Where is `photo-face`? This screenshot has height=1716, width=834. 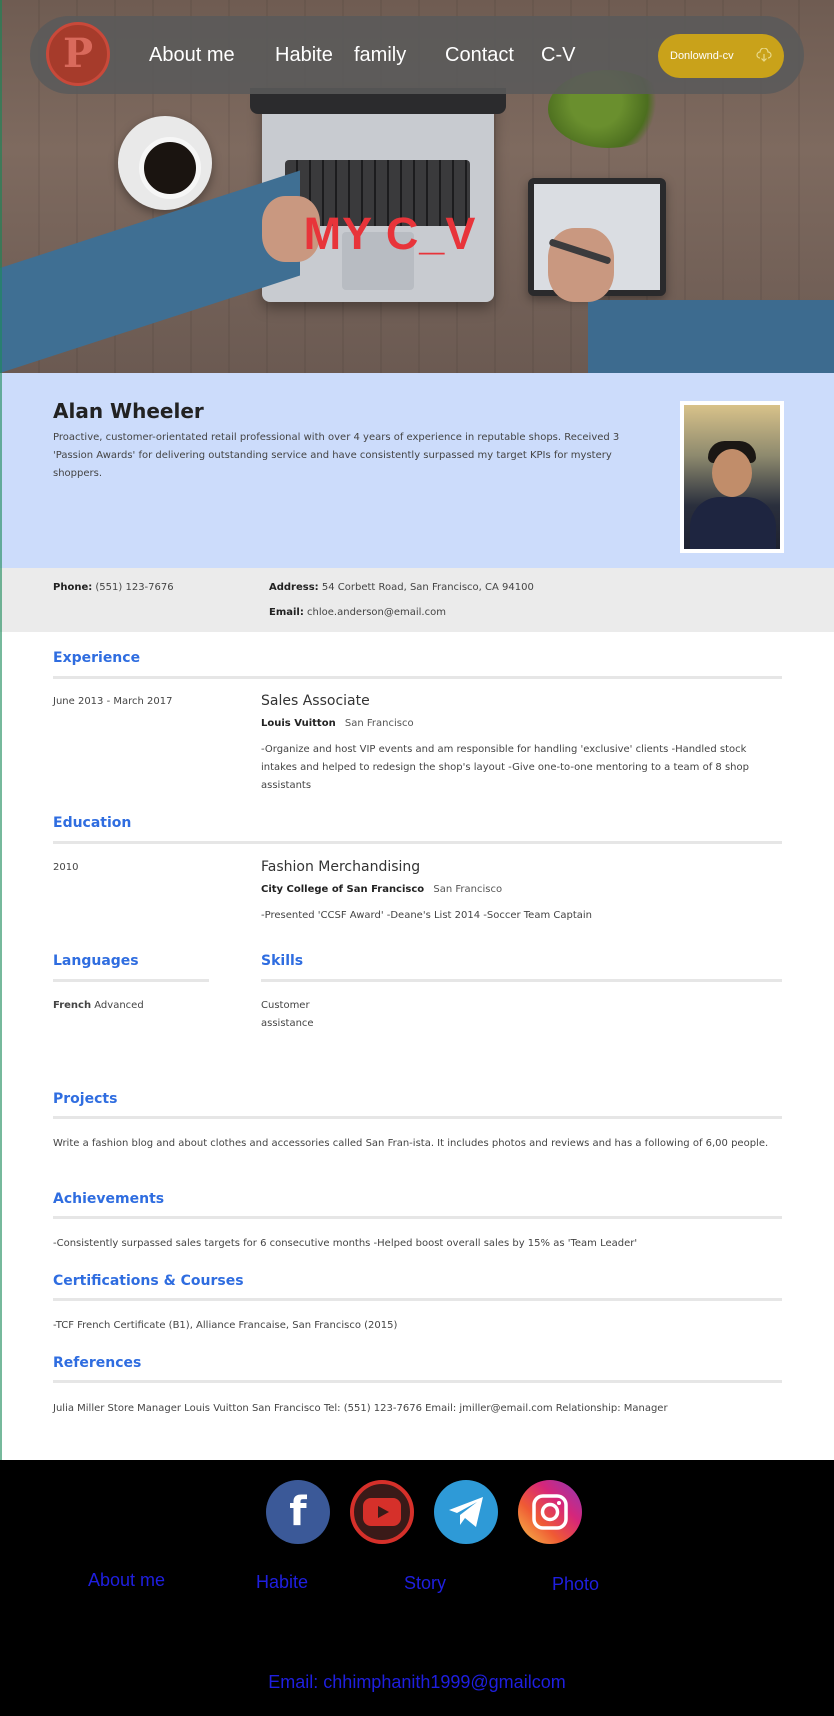 photo-face is located at coordinates (732, 473).